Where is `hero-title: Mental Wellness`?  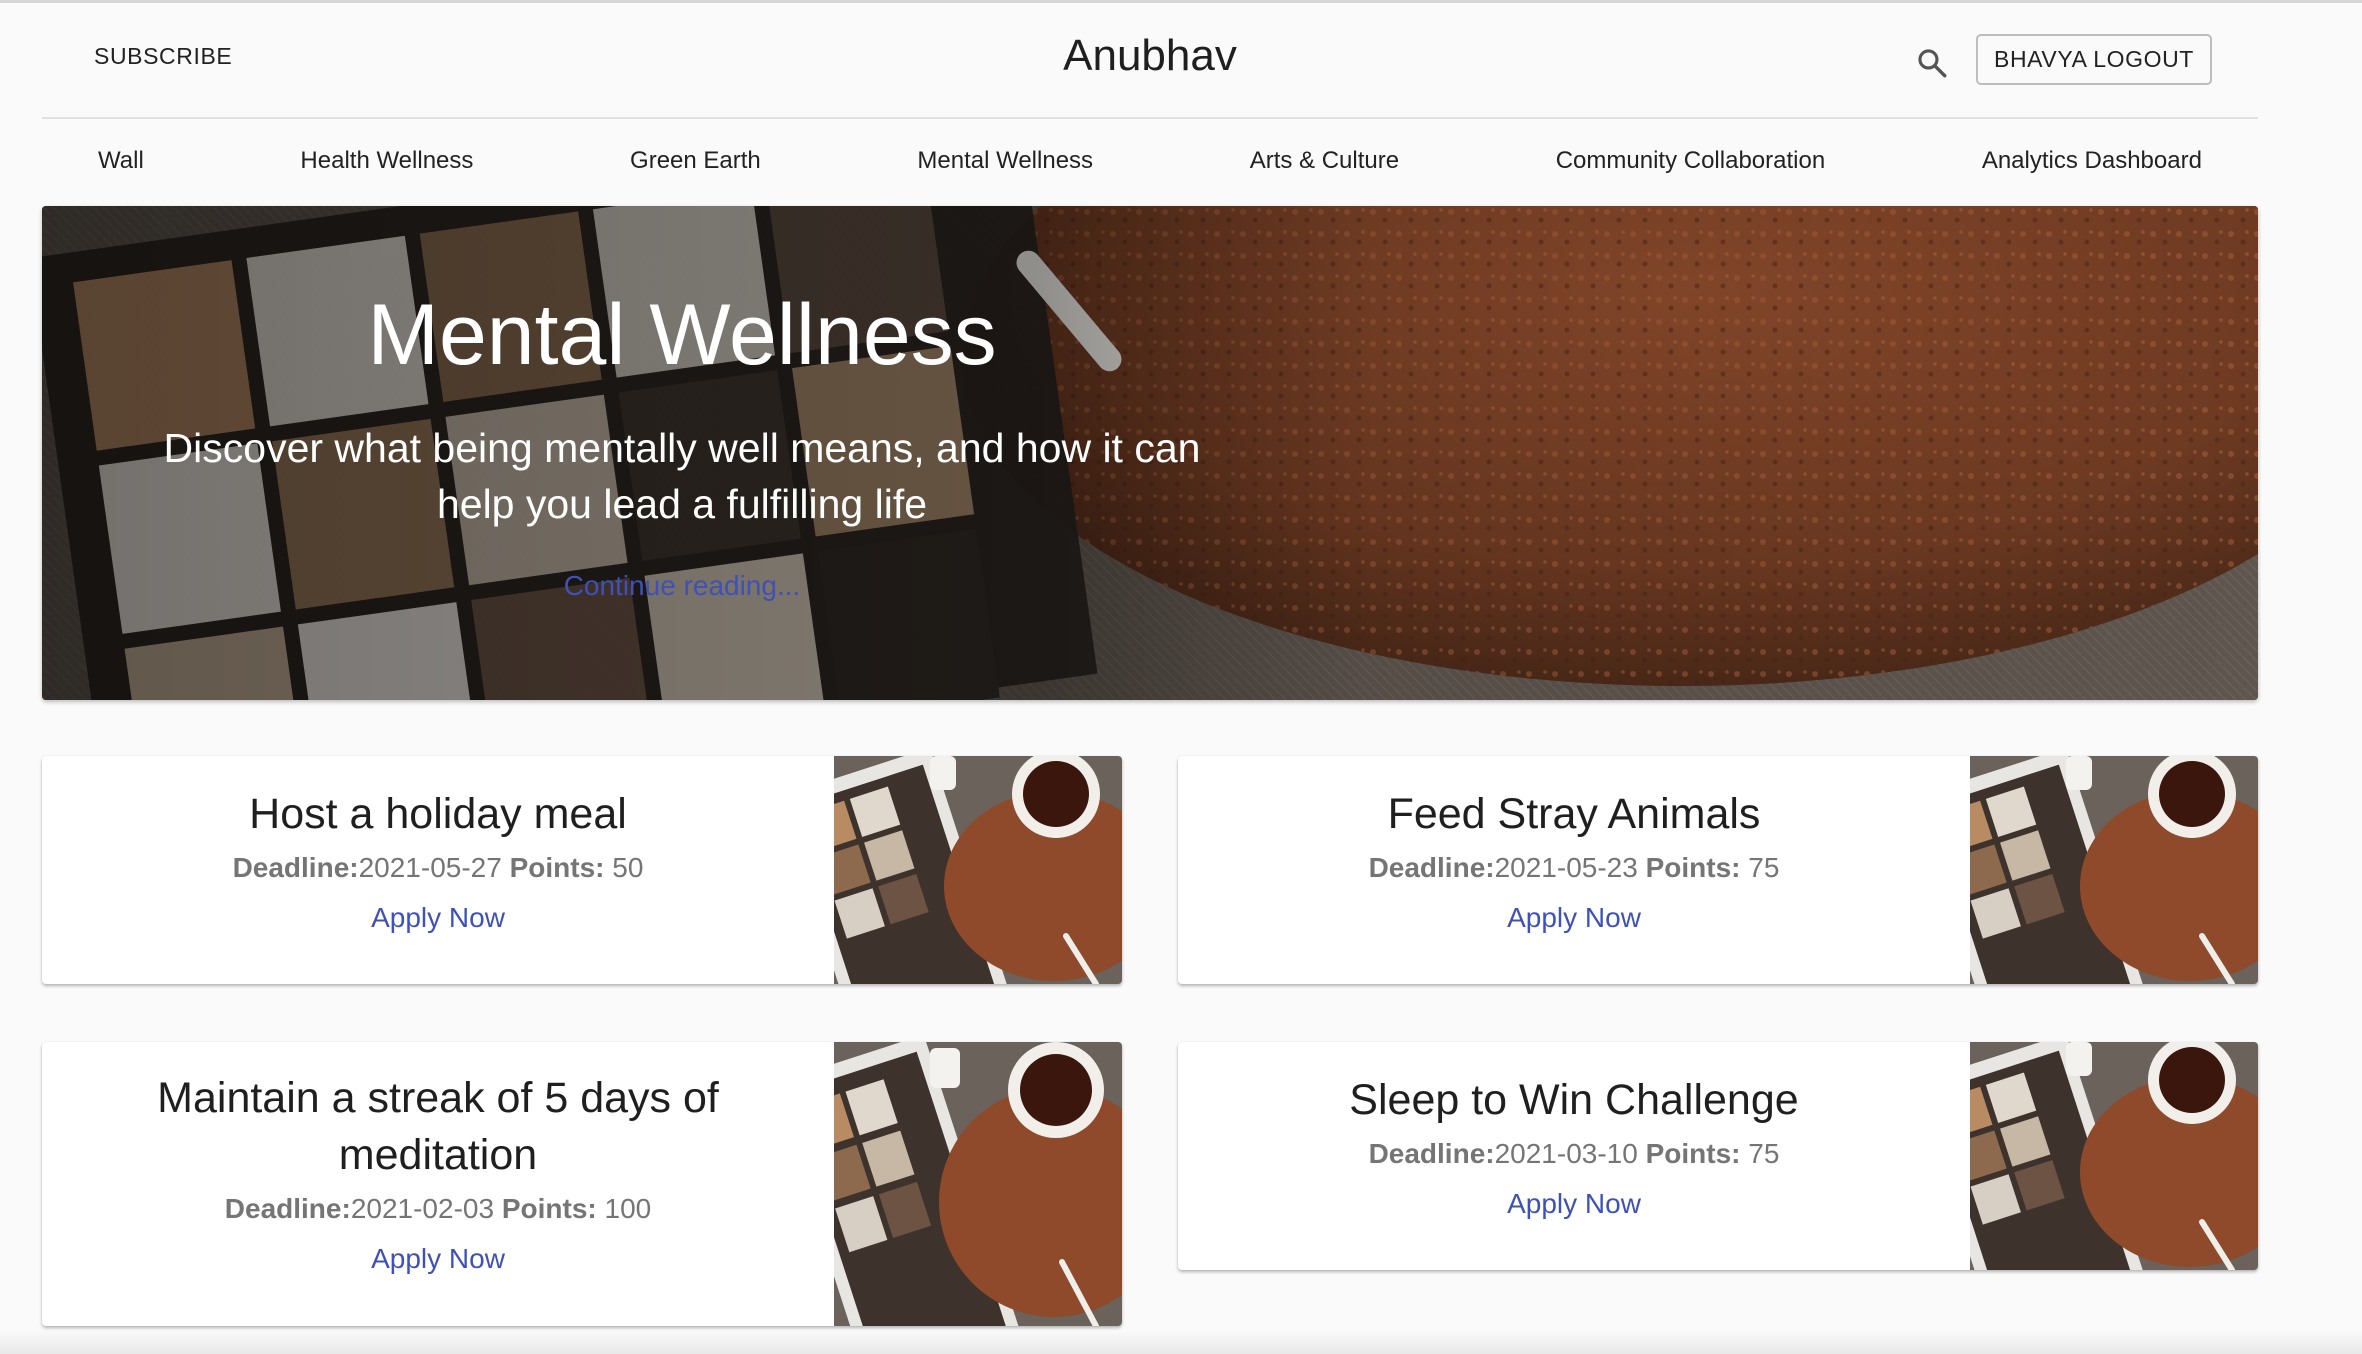 hero-title: Mental Wellness is located at coordinates (682, 335).